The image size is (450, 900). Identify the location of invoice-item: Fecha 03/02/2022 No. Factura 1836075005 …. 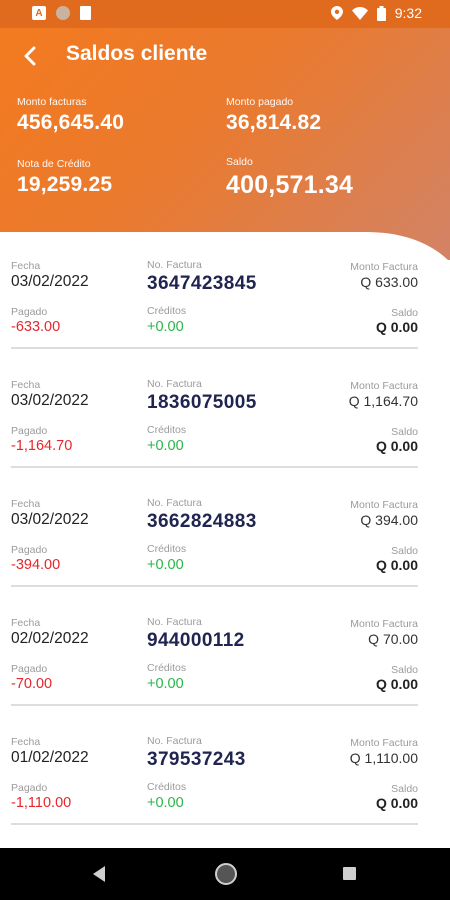
(225, 434).